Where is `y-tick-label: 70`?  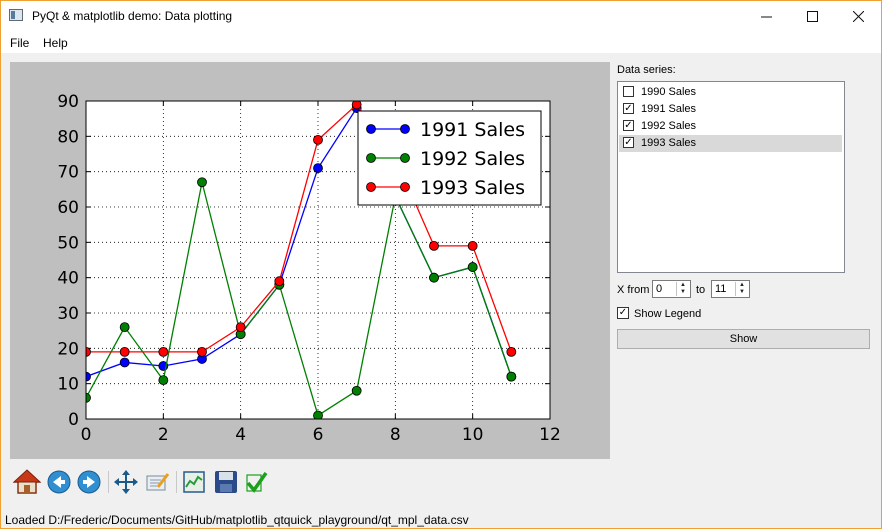 y-tick-label: 70 is located at coordinates (68, 173).